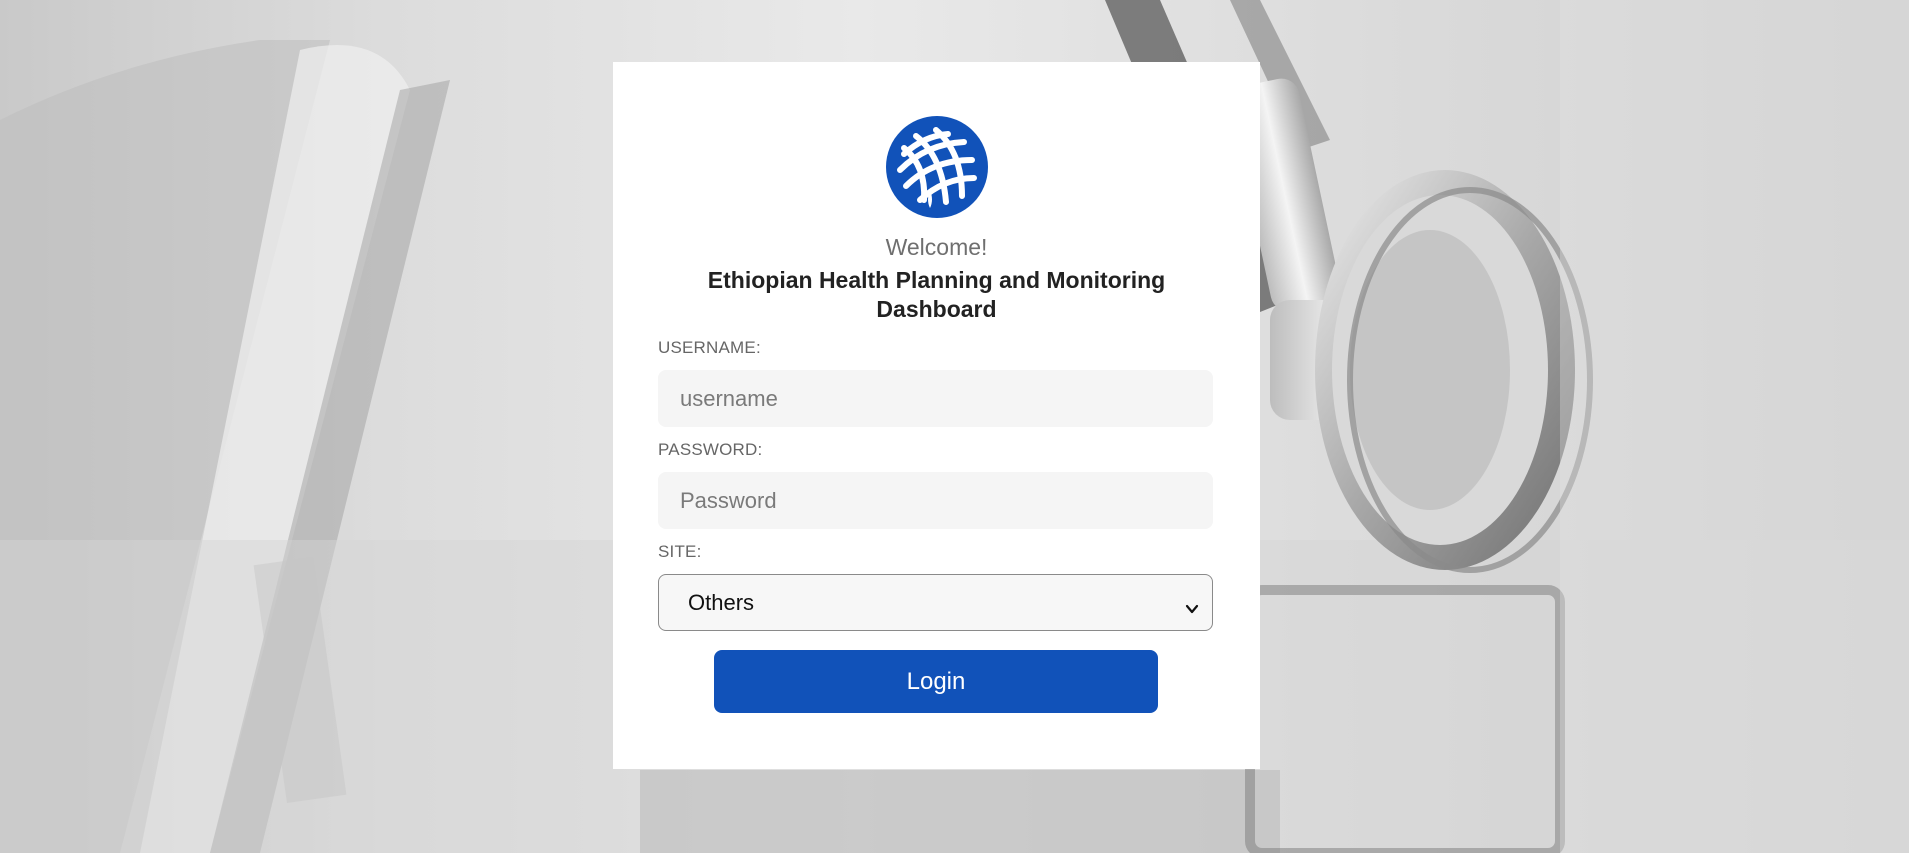 Image resolution: width=1909 pixels, height=853 pixels. Describe the element at coordinates (710, 449) in the screenshot. I see `password-label: PASSWORD:` at that location.